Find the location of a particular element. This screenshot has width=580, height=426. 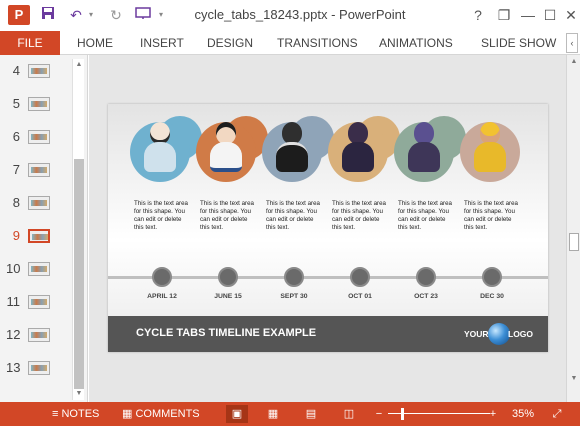

comments-button: ▦ COMMENTS is located at coordinates (161, 414).